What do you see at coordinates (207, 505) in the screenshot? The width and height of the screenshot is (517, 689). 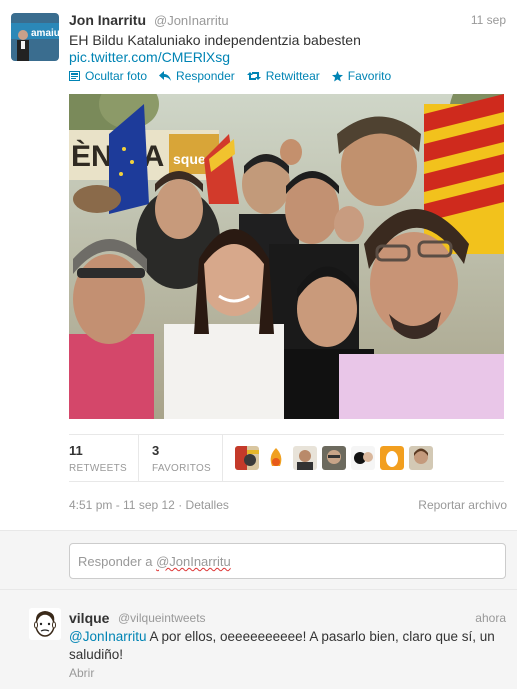 I see `details-link: Detalles` at bounding box center [207, 505].